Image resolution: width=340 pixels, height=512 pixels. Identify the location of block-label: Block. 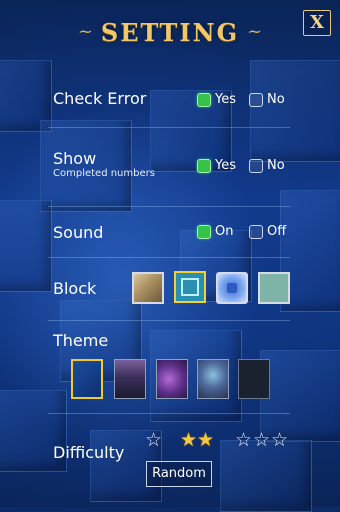
(75, 288).